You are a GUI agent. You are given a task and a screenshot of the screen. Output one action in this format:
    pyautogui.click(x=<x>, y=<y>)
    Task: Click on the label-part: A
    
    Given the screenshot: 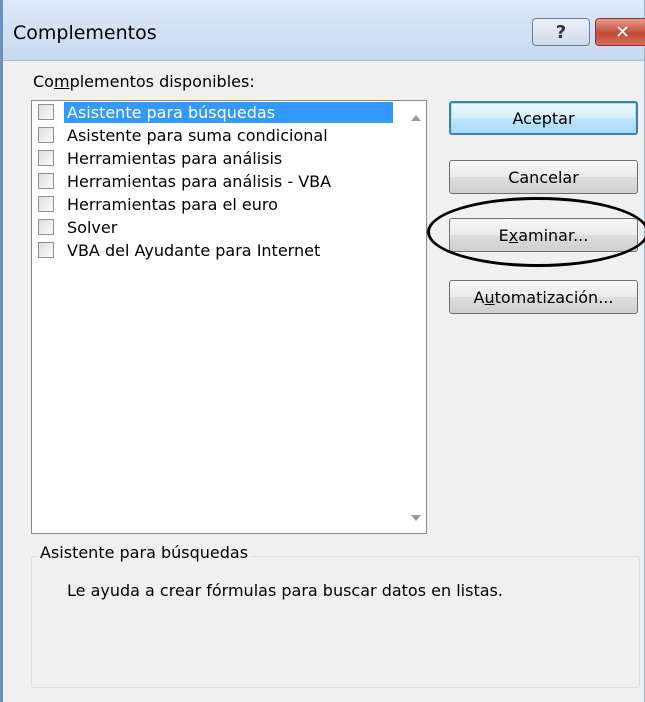 What is the action you would take?
    pyautogui.click(x=479, y=297)
    